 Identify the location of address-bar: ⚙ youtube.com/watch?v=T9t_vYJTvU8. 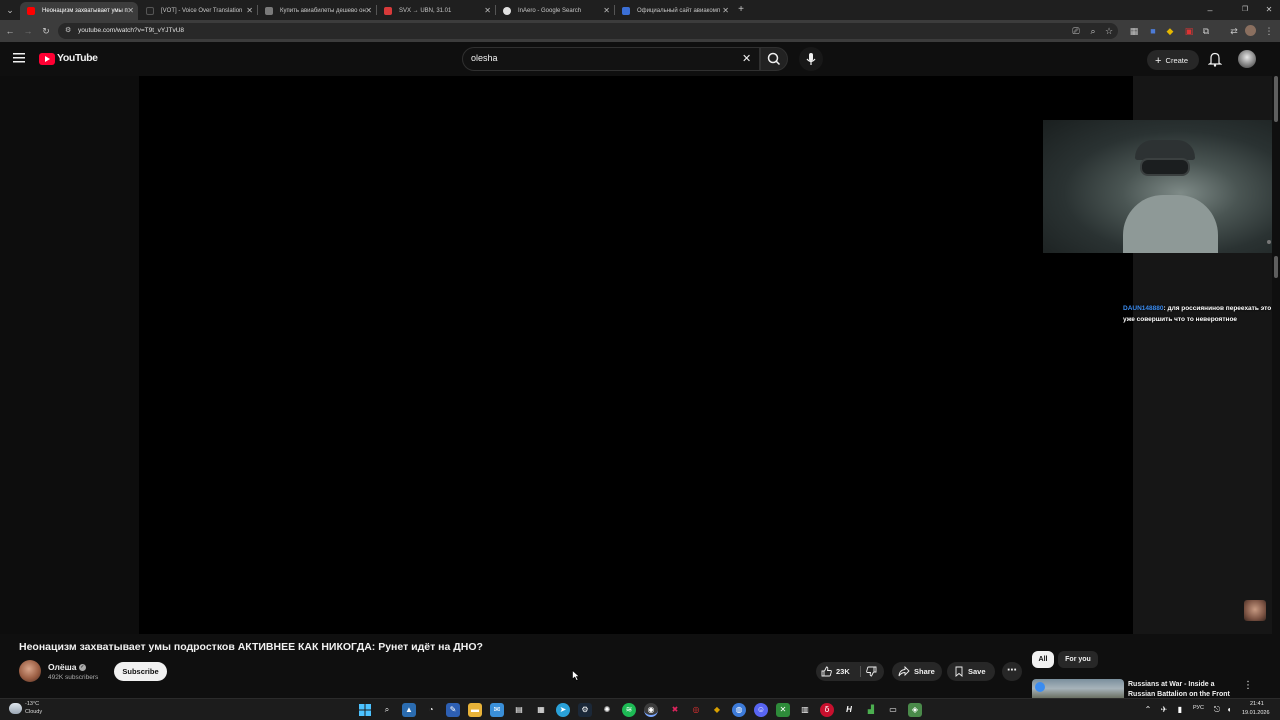
(588, 31).